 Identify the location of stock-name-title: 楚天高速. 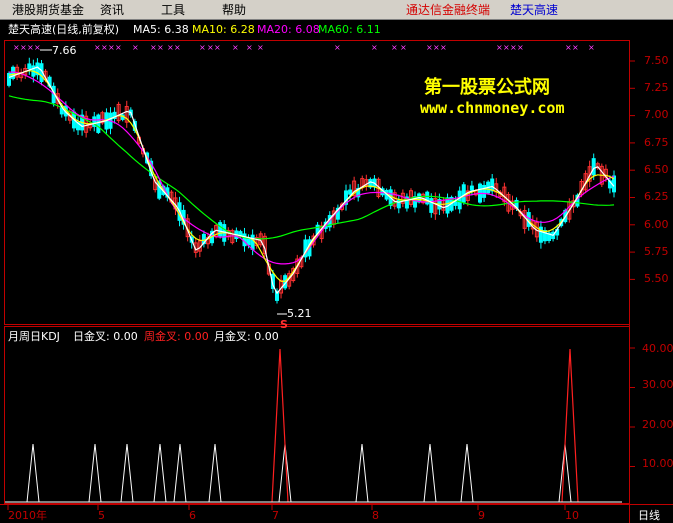
(534, 10).